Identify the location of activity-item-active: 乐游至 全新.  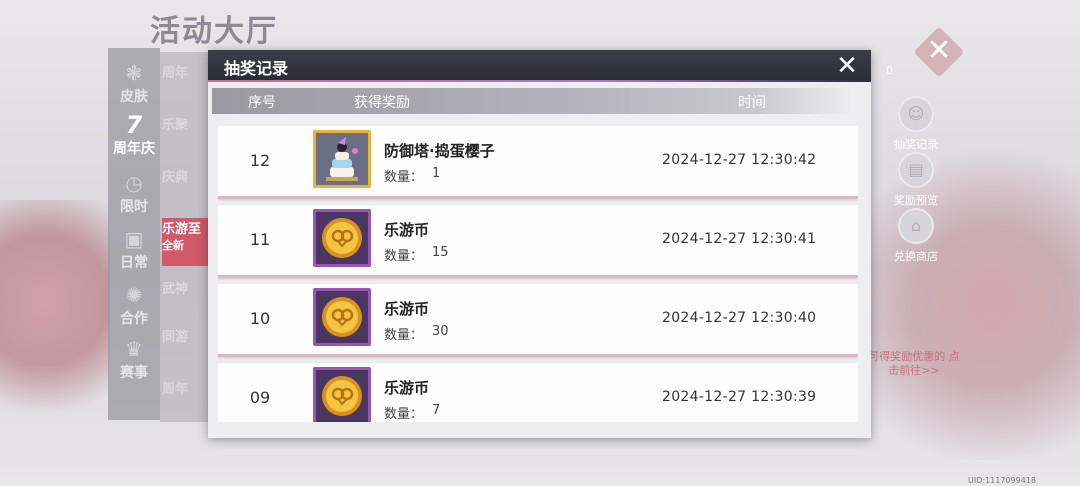
(186, 242).